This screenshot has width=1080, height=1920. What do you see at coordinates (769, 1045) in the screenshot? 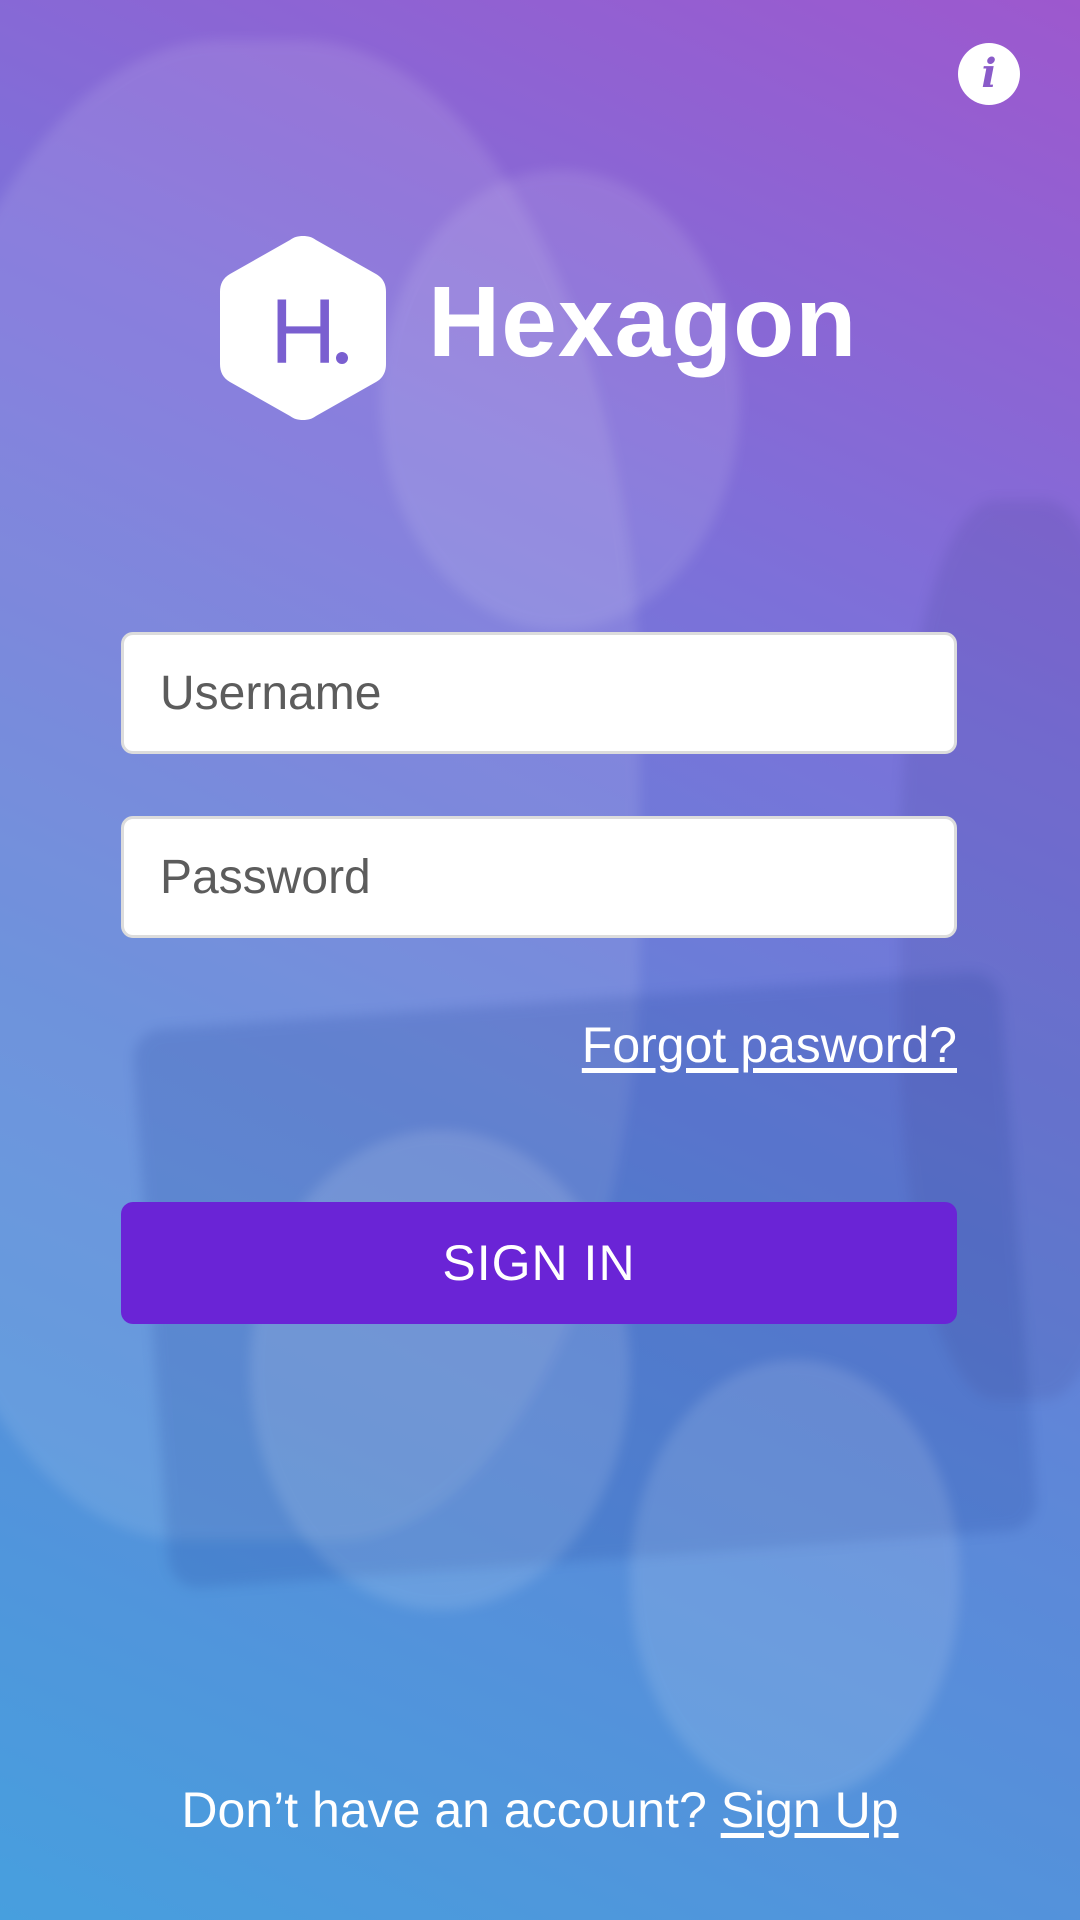
I see `forgot-password-link: Forgot pasword?` at bounding box center [769, 1045].